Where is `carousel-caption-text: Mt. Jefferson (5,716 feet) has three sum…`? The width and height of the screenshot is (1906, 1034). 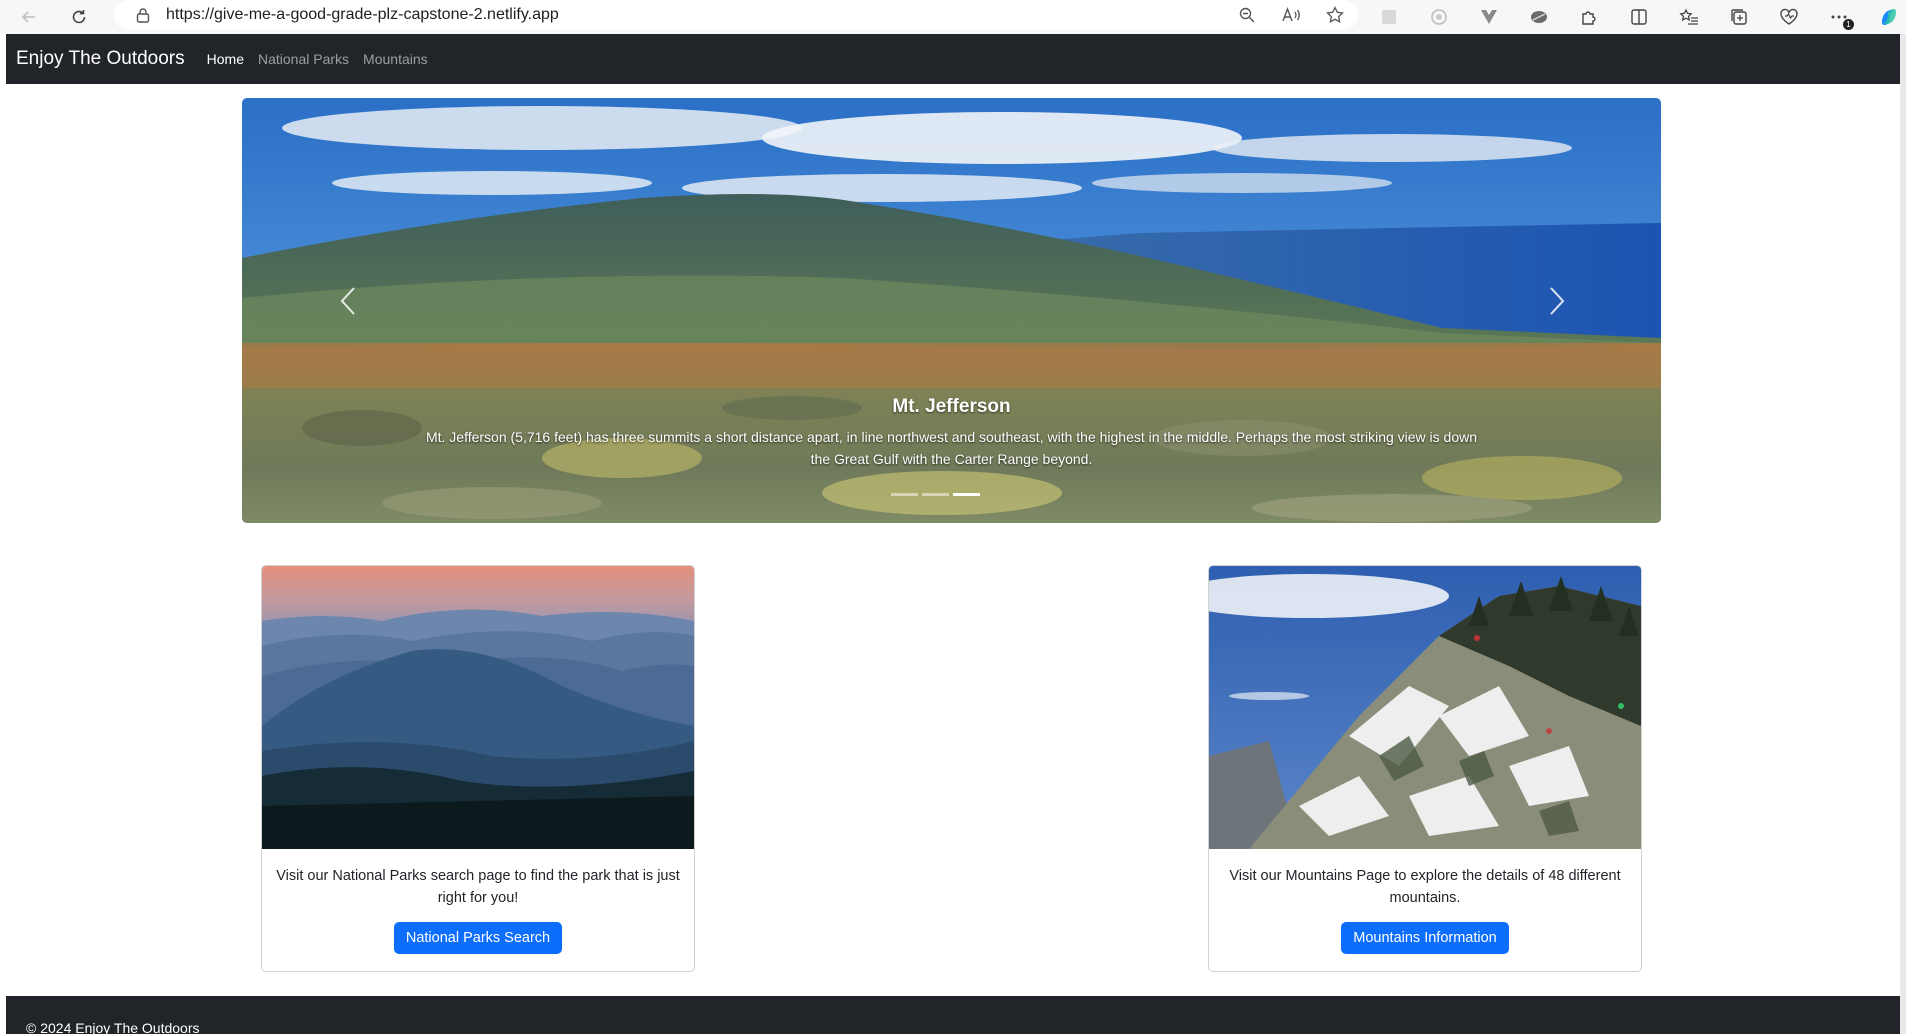 carousel-caption-text: Mt. Jefferson (5,716 feet) has three sum… is located at coordinates (951, 448).